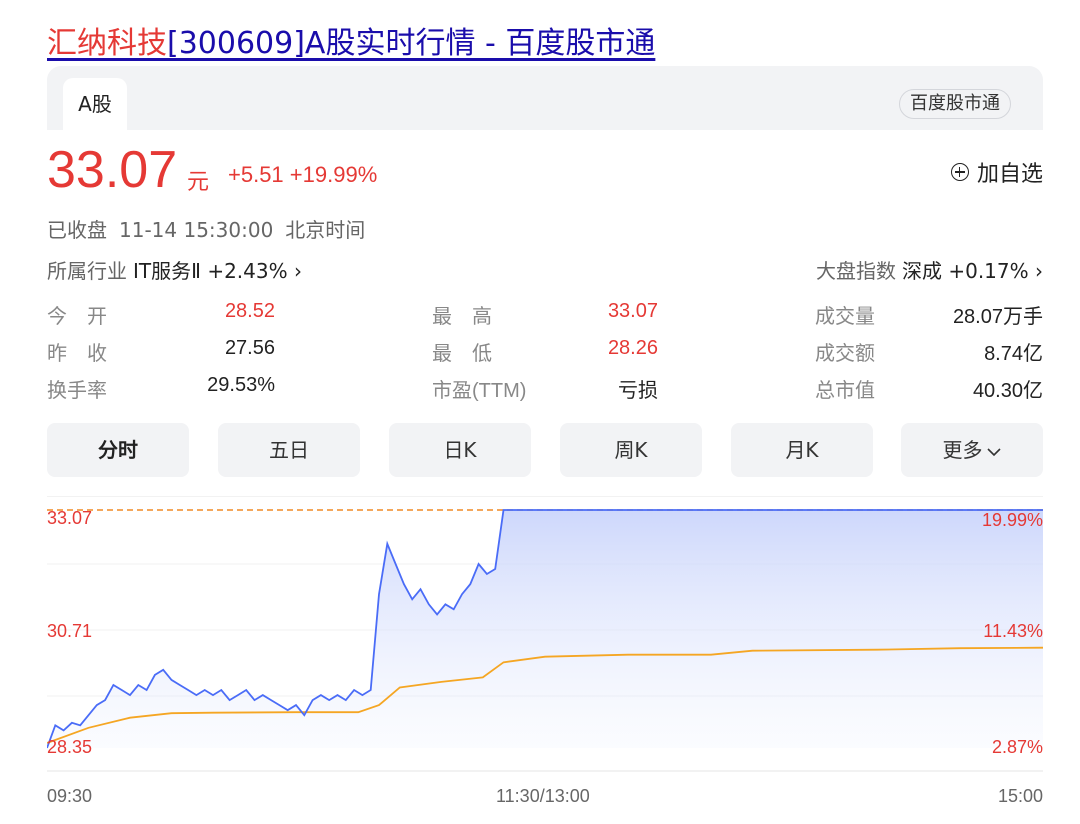  I want to click on y-right-label-low: 2.87%, so click(1017, 747).